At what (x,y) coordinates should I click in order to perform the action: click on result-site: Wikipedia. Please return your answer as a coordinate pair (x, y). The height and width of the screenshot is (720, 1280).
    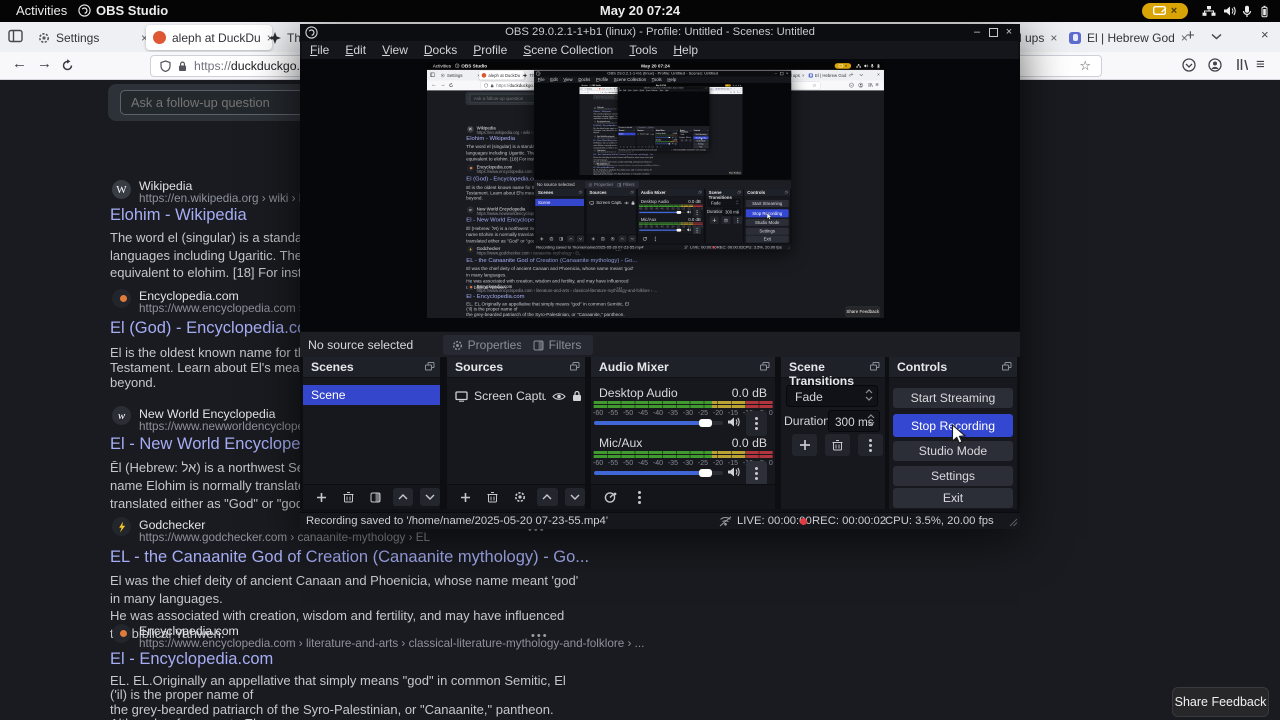
    Looking at the image, I should click on (165, 186).